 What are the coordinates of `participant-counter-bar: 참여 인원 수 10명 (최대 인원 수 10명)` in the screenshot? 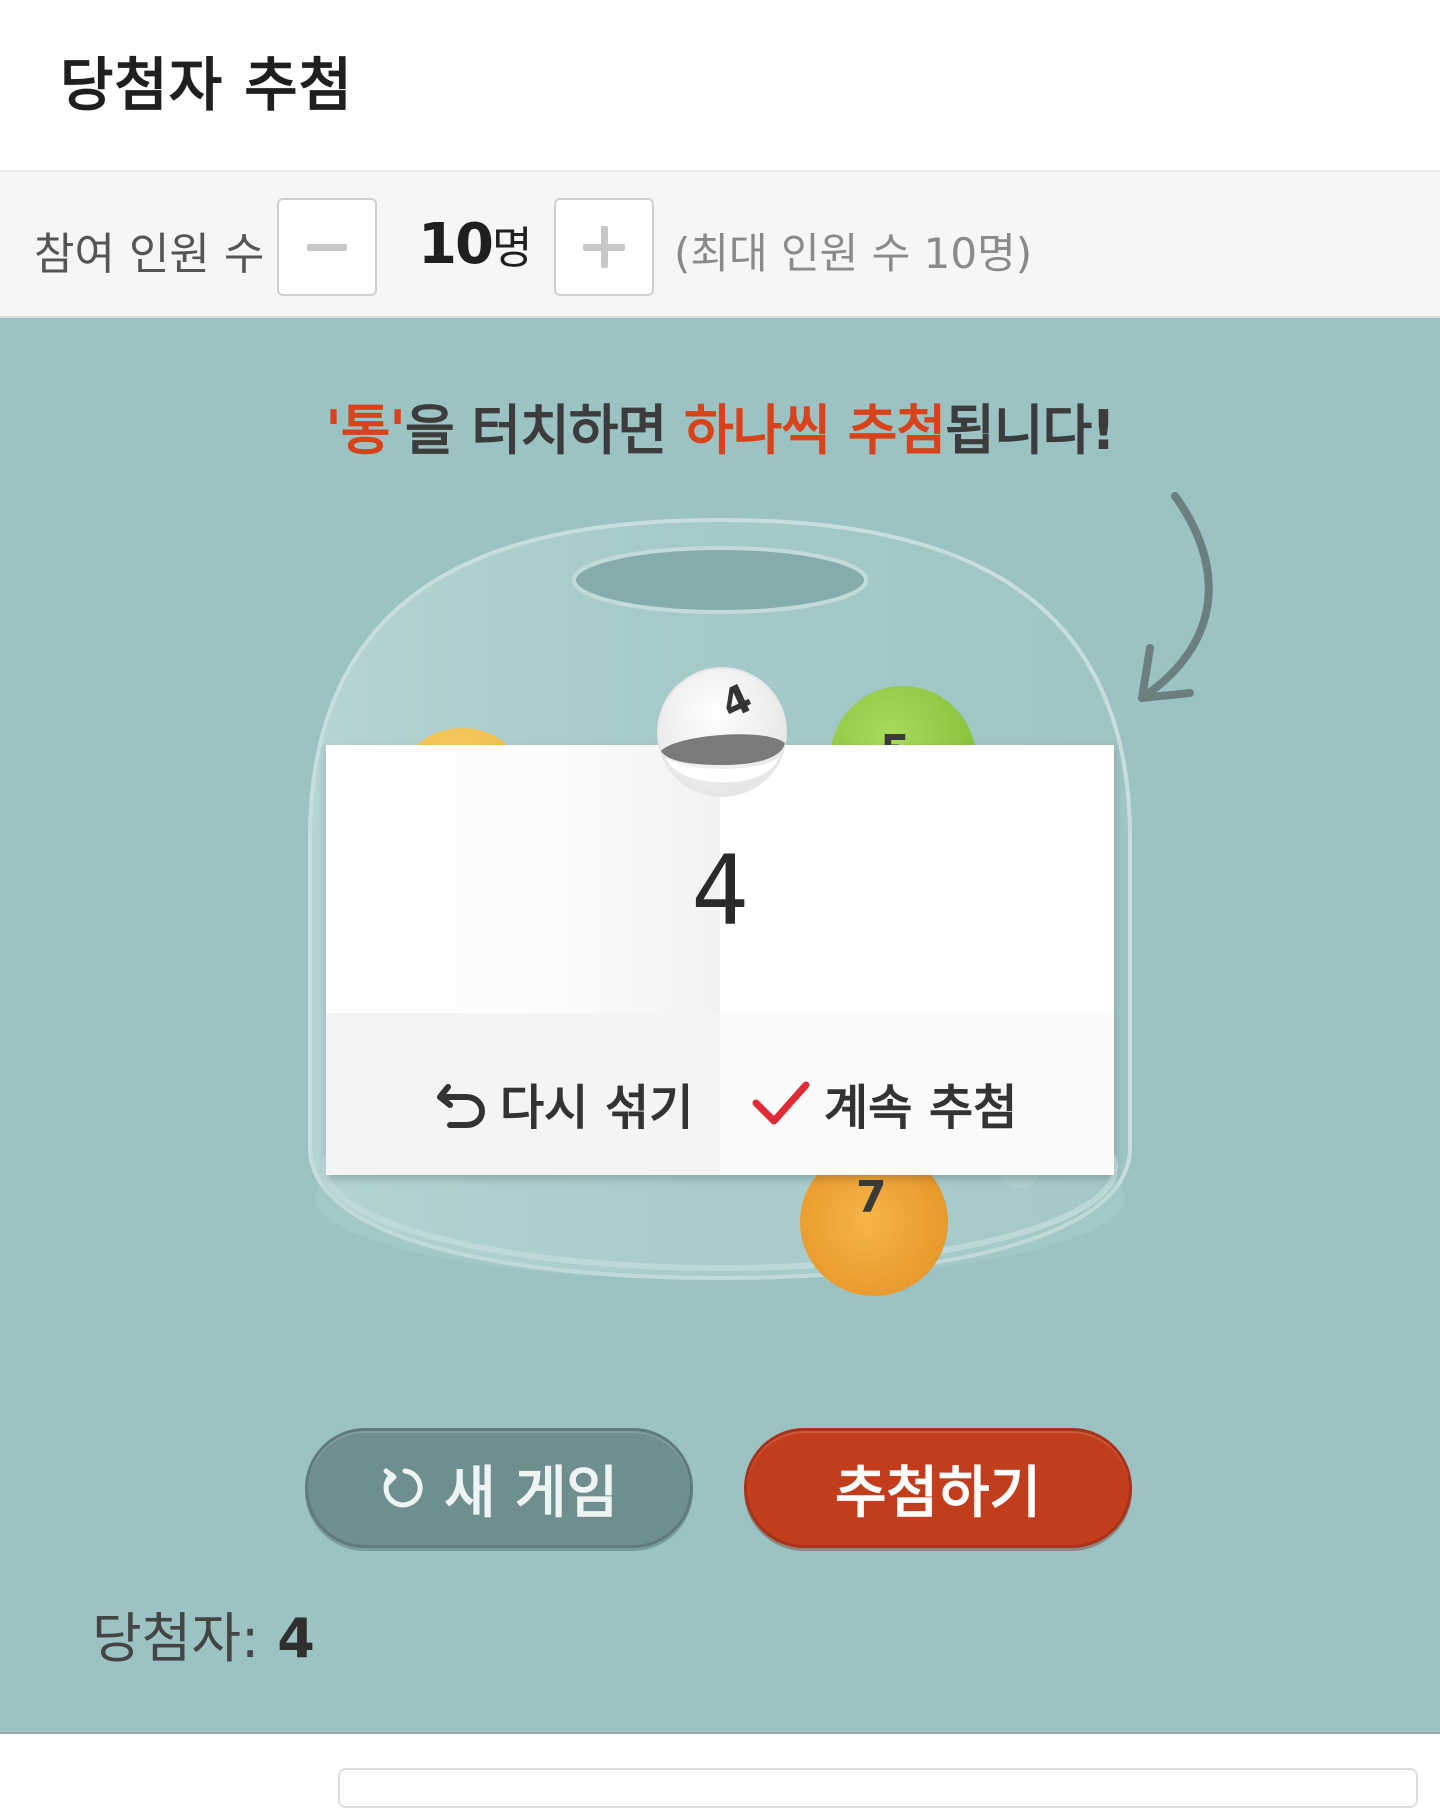 It's located at (720, 244).